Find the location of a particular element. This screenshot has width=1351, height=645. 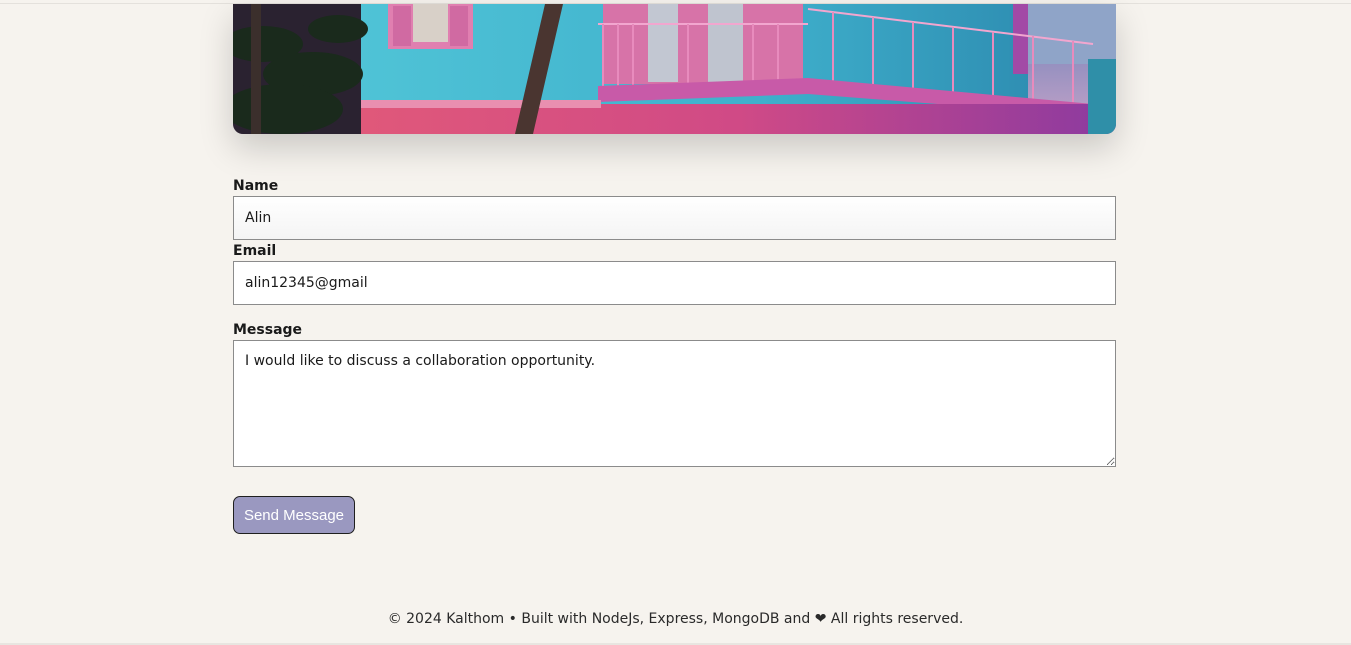

name-group: Name is located at coordinates (674, 208).